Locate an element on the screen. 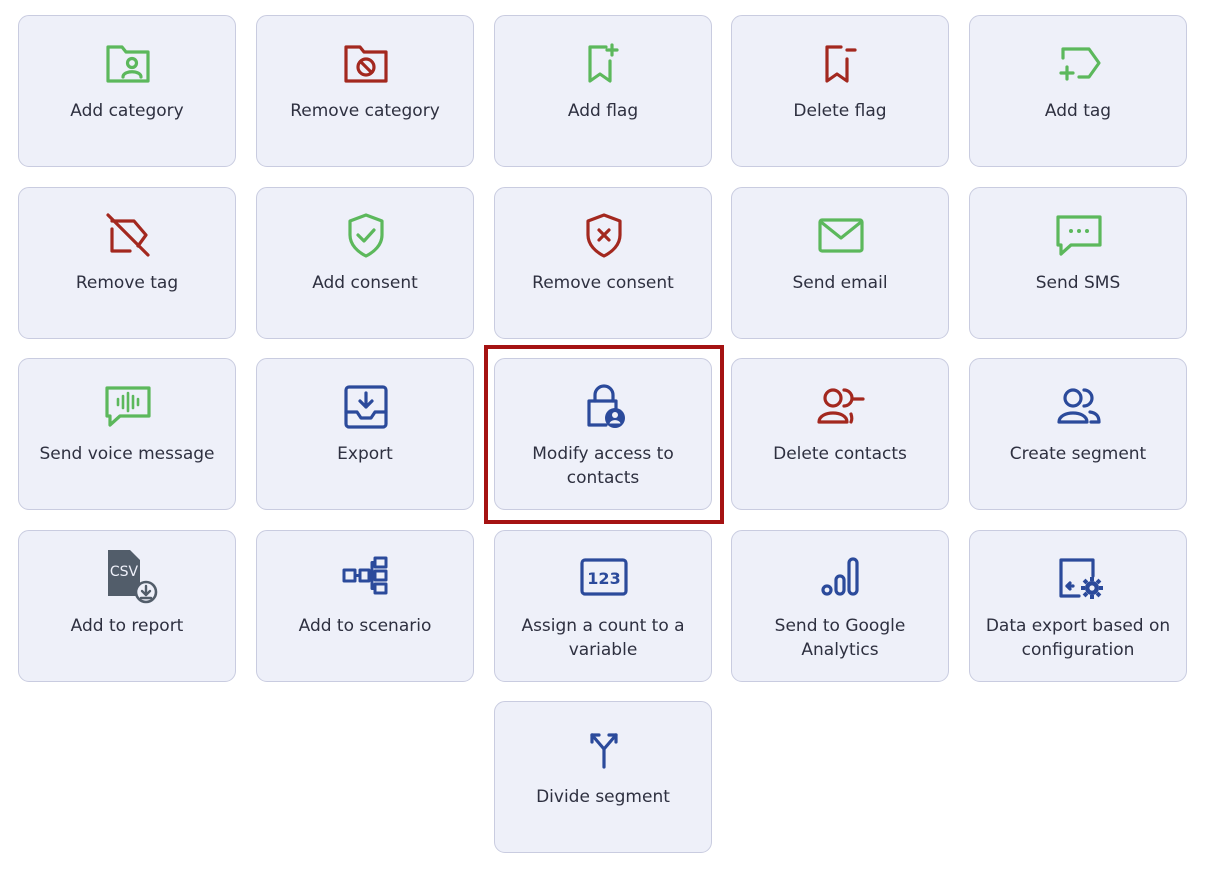 The height and width of the screenshot is (887, 1210). tile-label: Remove consent is located at coordinates (603, 283).